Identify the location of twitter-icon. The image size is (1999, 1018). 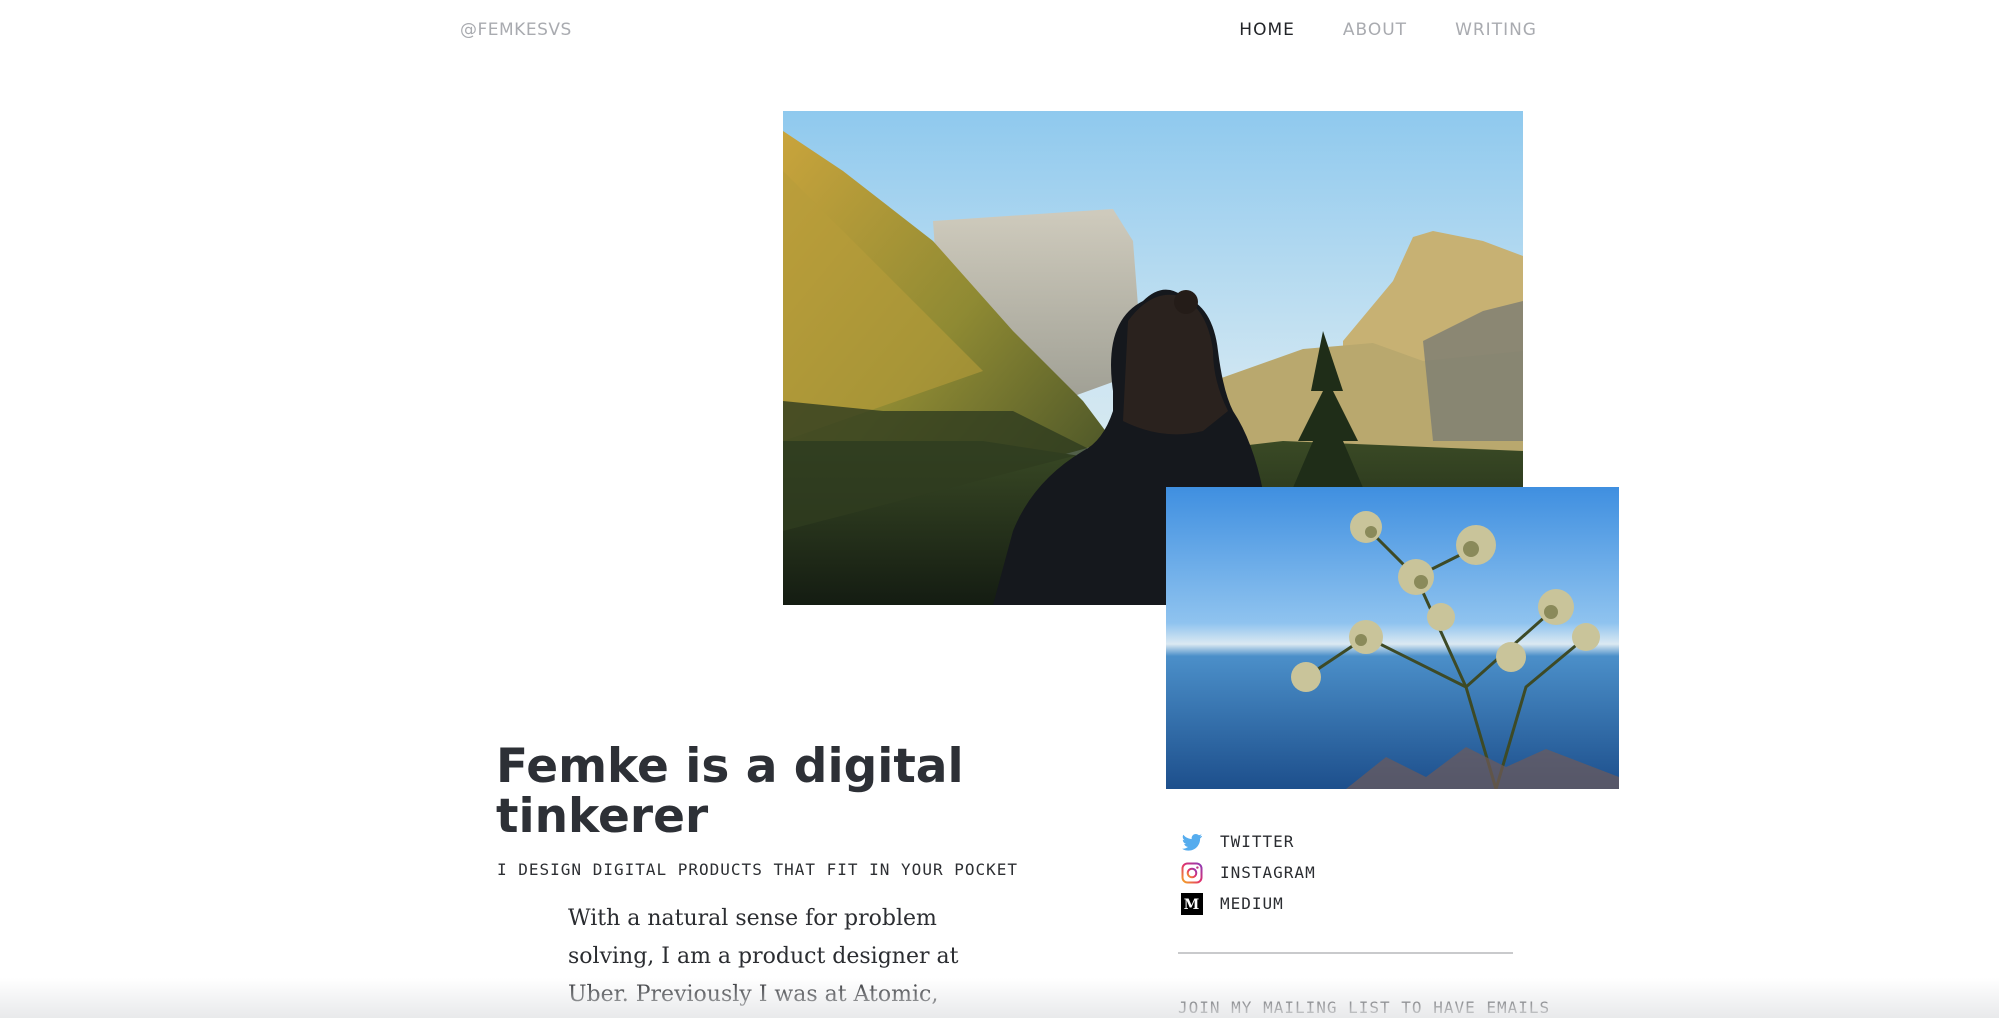
(1192, 842).